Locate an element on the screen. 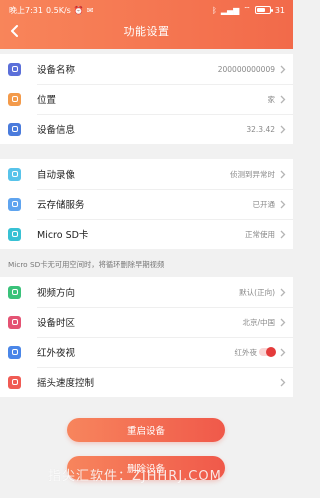 This screenshot has height=498, width=320. alarm-icon: ⏰ is located at coordinates (78, 10).